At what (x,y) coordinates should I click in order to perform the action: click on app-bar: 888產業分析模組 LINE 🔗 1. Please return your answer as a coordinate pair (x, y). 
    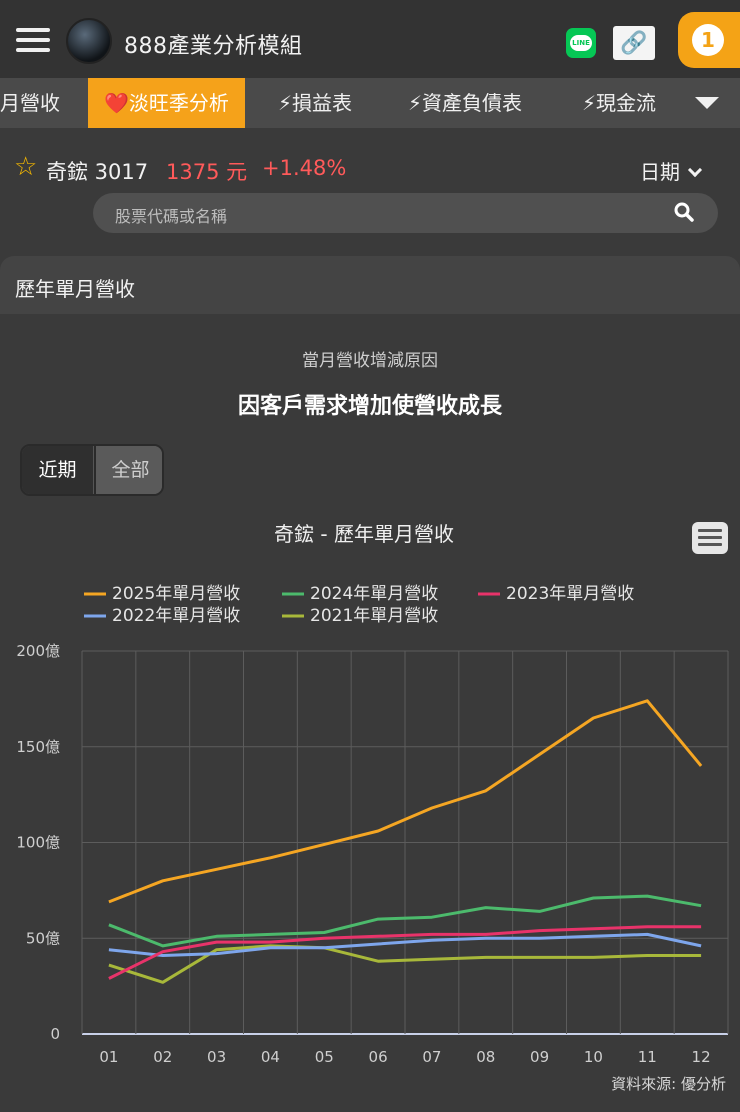
    Looking at the image, I should click on (370, 39).